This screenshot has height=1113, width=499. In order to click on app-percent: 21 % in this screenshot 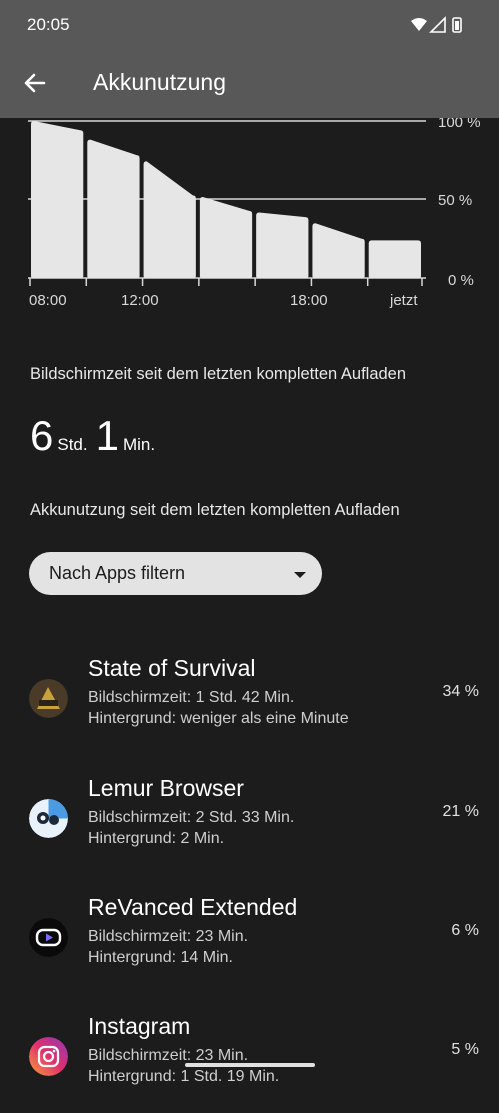, I will do `click(460, 811)`.